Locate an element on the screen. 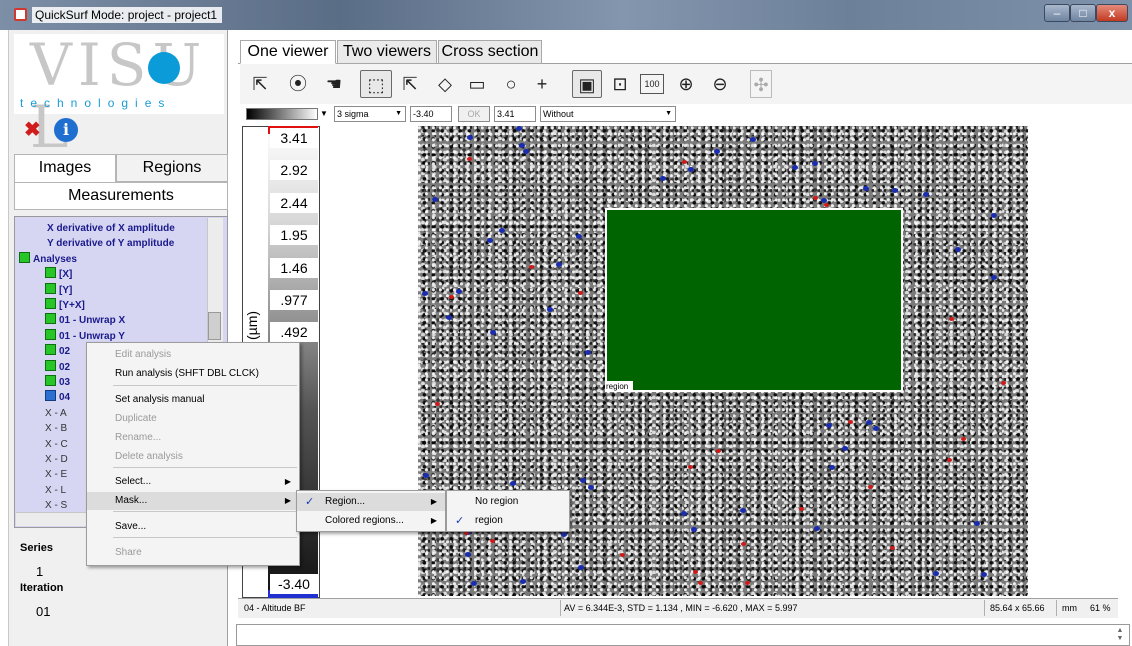  context-menu-item: Run analysis (SHFT DBL CLCK) is located at coordinates (193, 374).